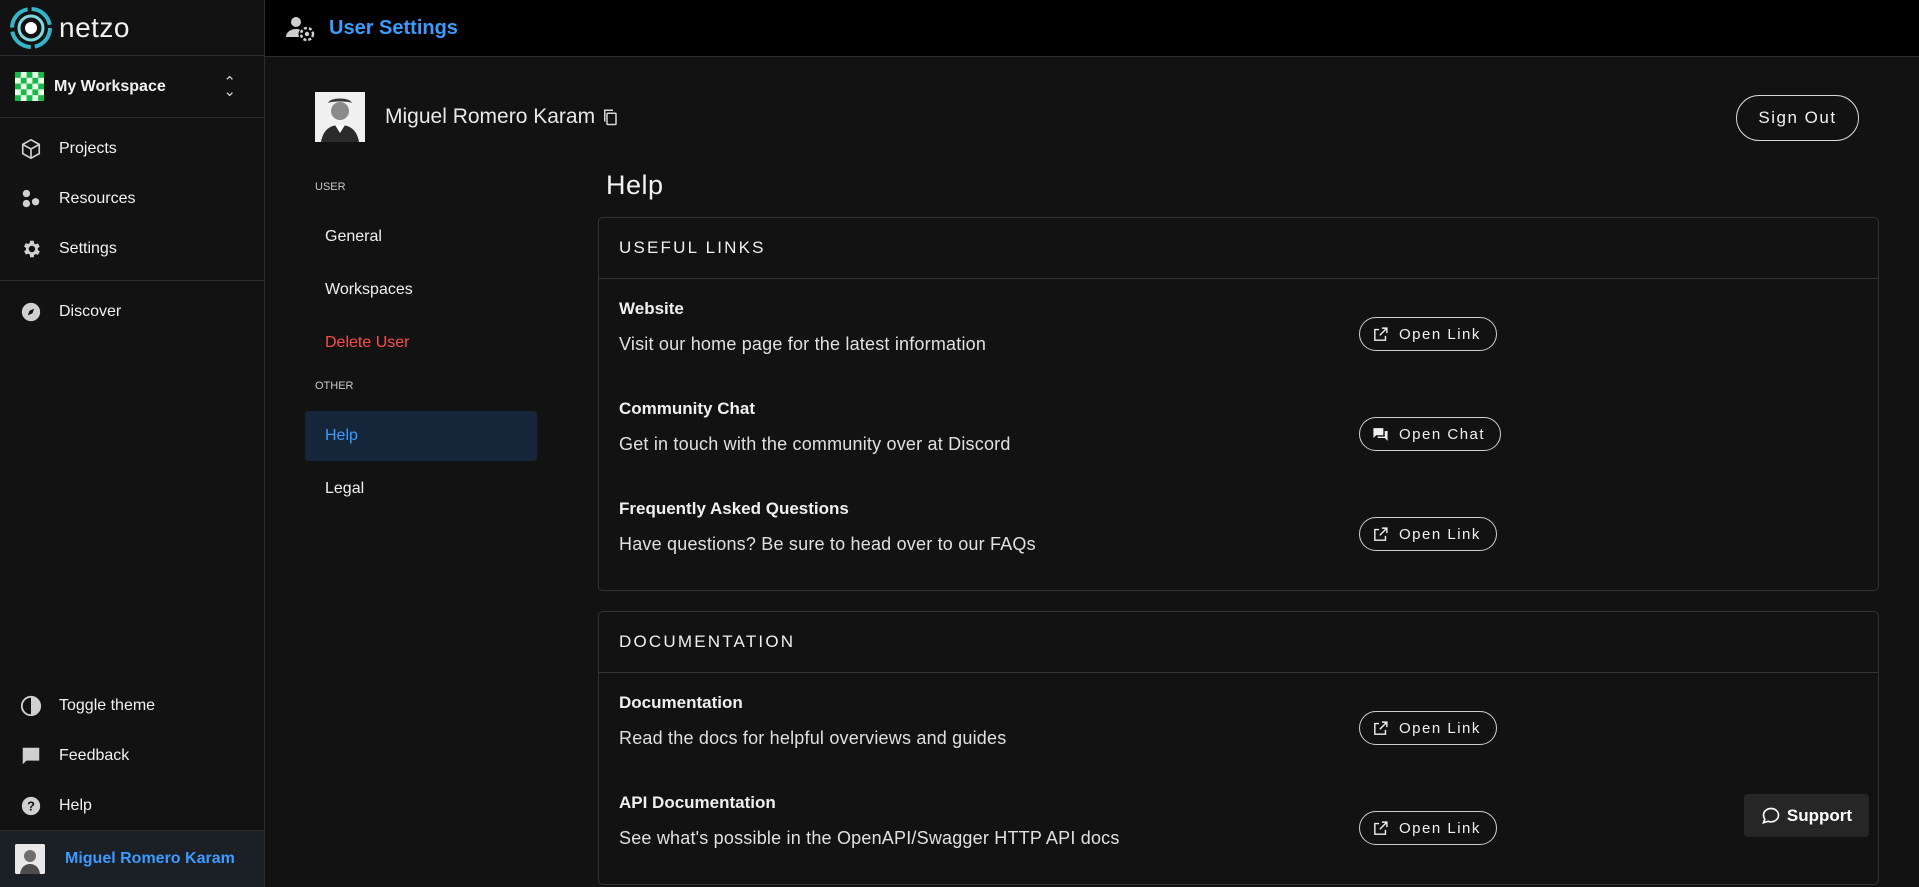 Image resolution: width=1919 pixels, height=887 pixels. Describe the element at coordinates (1092, 28) in the screenshot. I see `top-bar: User Settings` at that location.